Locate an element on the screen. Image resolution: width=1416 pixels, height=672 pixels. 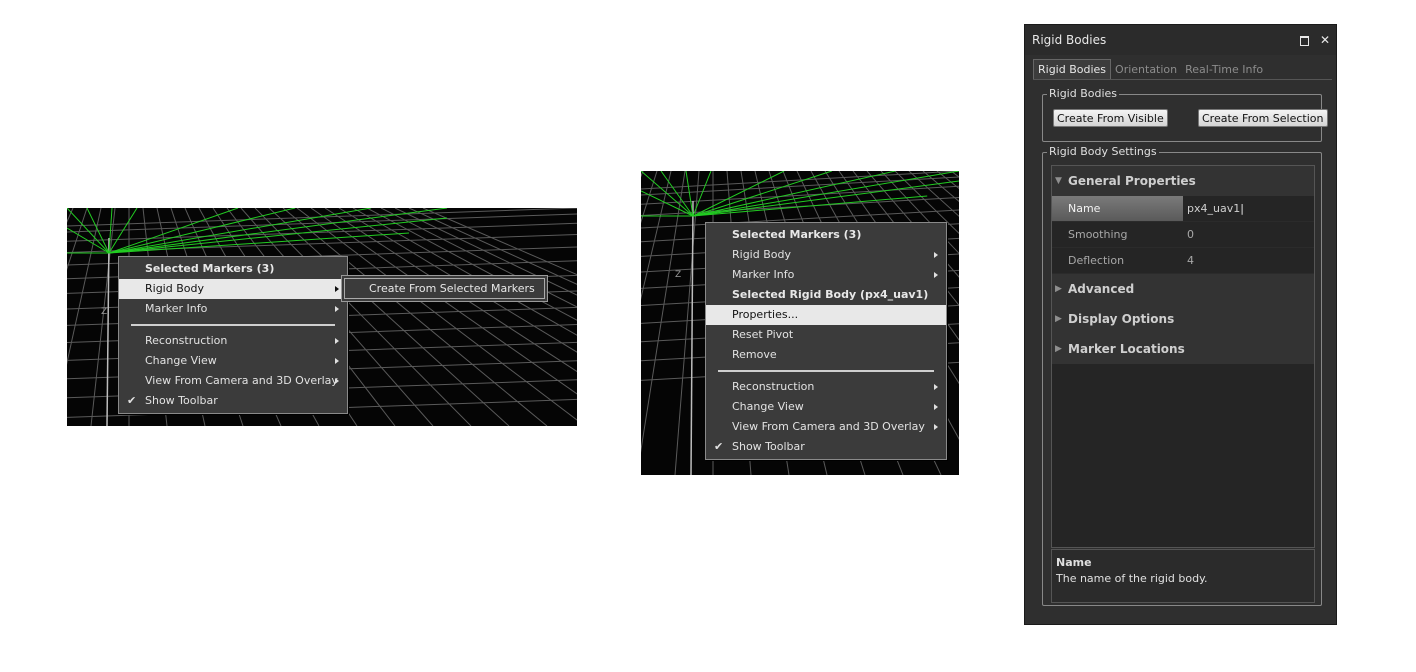
menu-item-label: Rigid Body is located at coordinates (174, 288).